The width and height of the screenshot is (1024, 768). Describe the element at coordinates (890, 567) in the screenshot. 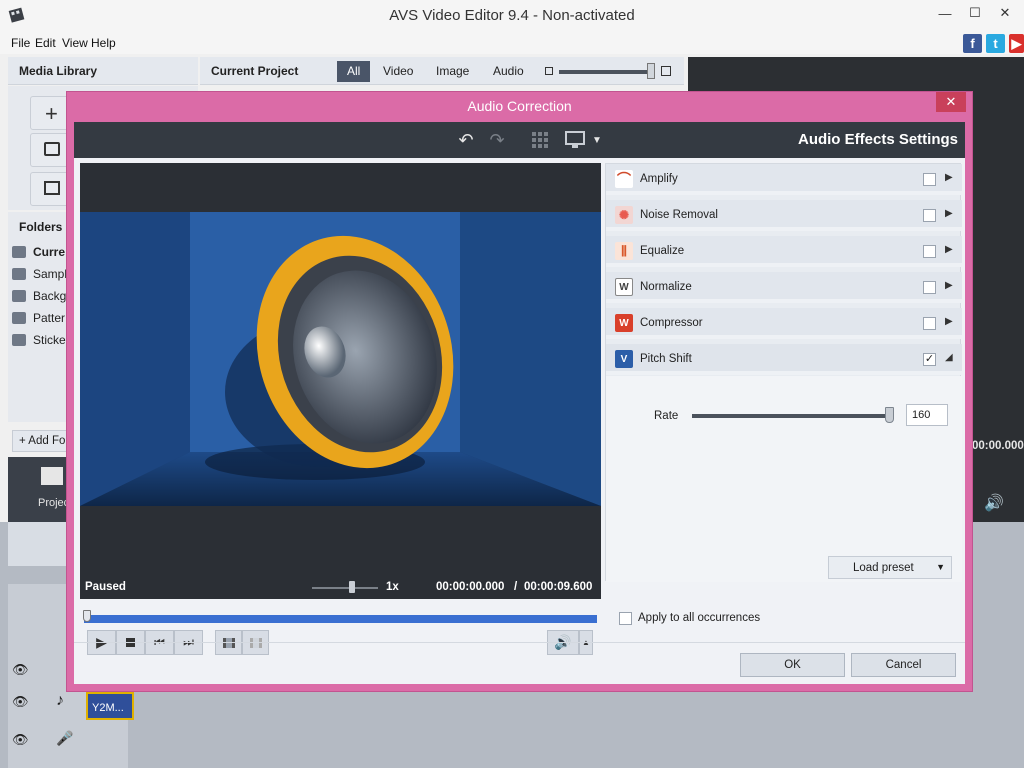

I see `load-preset-button: Load preset ▼` at that location.